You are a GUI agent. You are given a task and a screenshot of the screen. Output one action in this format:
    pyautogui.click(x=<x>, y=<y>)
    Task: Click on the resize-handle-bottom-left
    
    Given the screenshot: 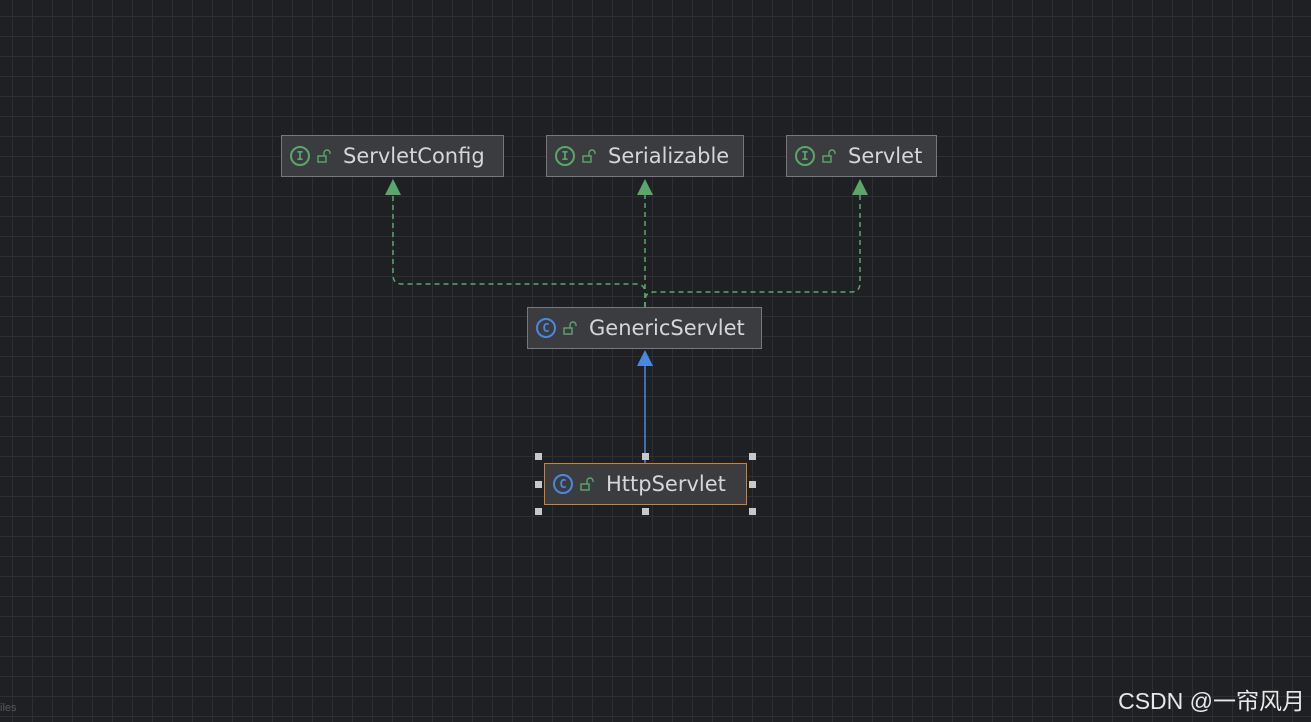 What is the action you would take?
    pyautogui.click(x=538, y=511)
    